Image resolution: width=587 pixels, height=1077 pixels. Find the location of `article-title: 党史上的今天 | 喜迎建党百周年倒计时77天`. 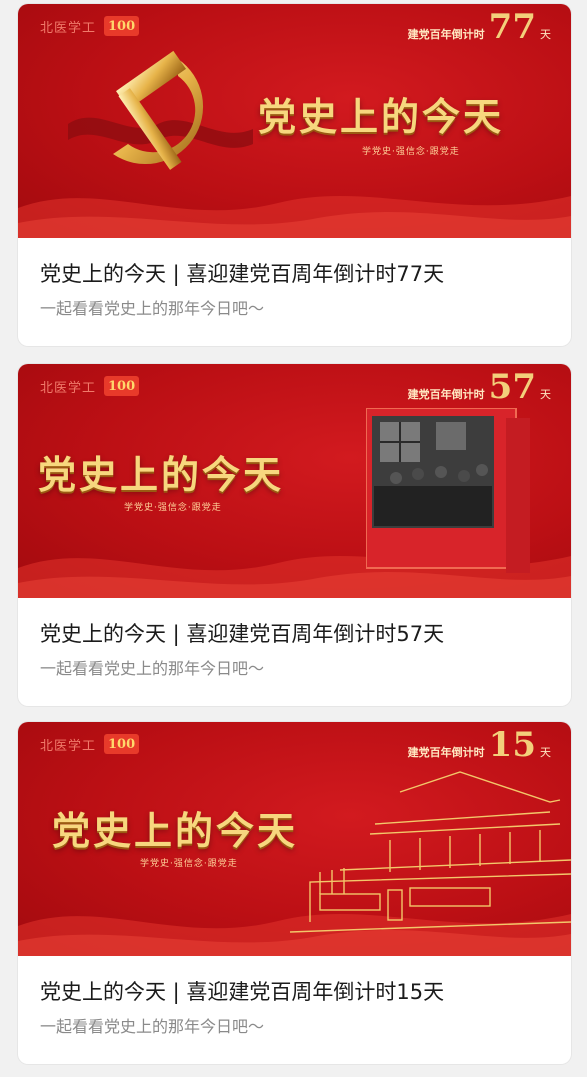

article-title: 党史上的今天 | 喜迎建党百周年倒计时77天 is located at coordinates (294, 274).